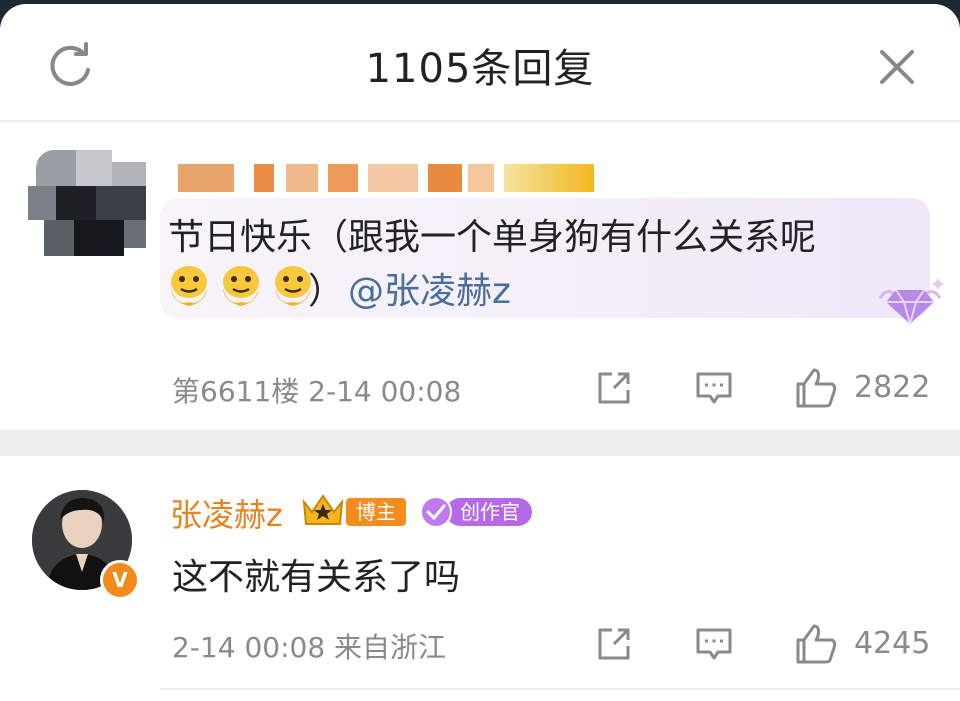  Describe the element at coordinates (480, 69) in the screenshot. I see `page-title: 1105条回复` at that location.